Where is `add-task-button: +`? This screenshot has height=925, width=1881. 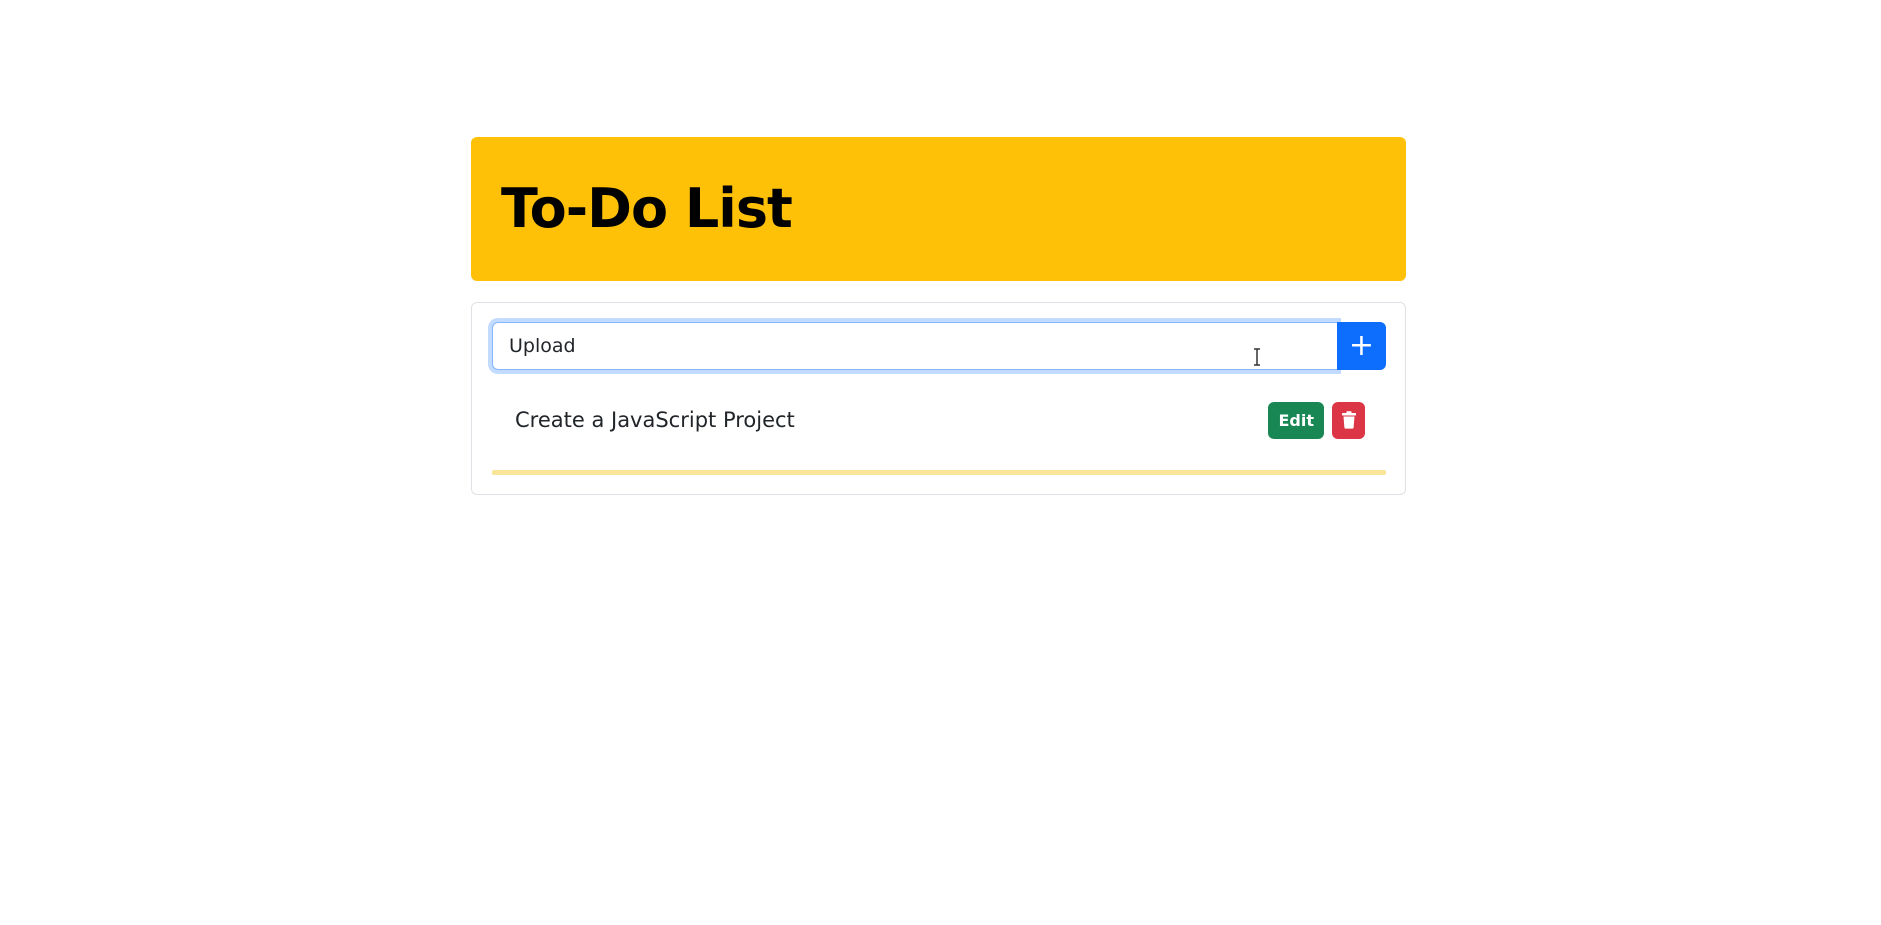 add-task-button: + is located at coordinates (1361, 346).